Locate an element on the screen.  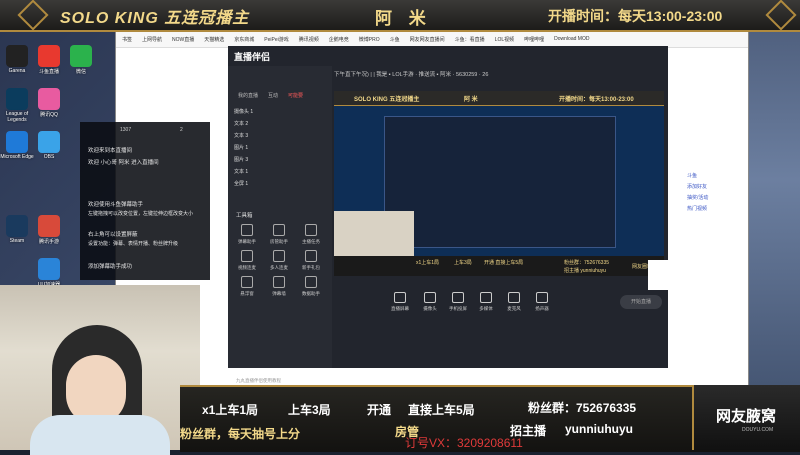
desktop-icon-label: Steam is located at coordinates (17, 241).